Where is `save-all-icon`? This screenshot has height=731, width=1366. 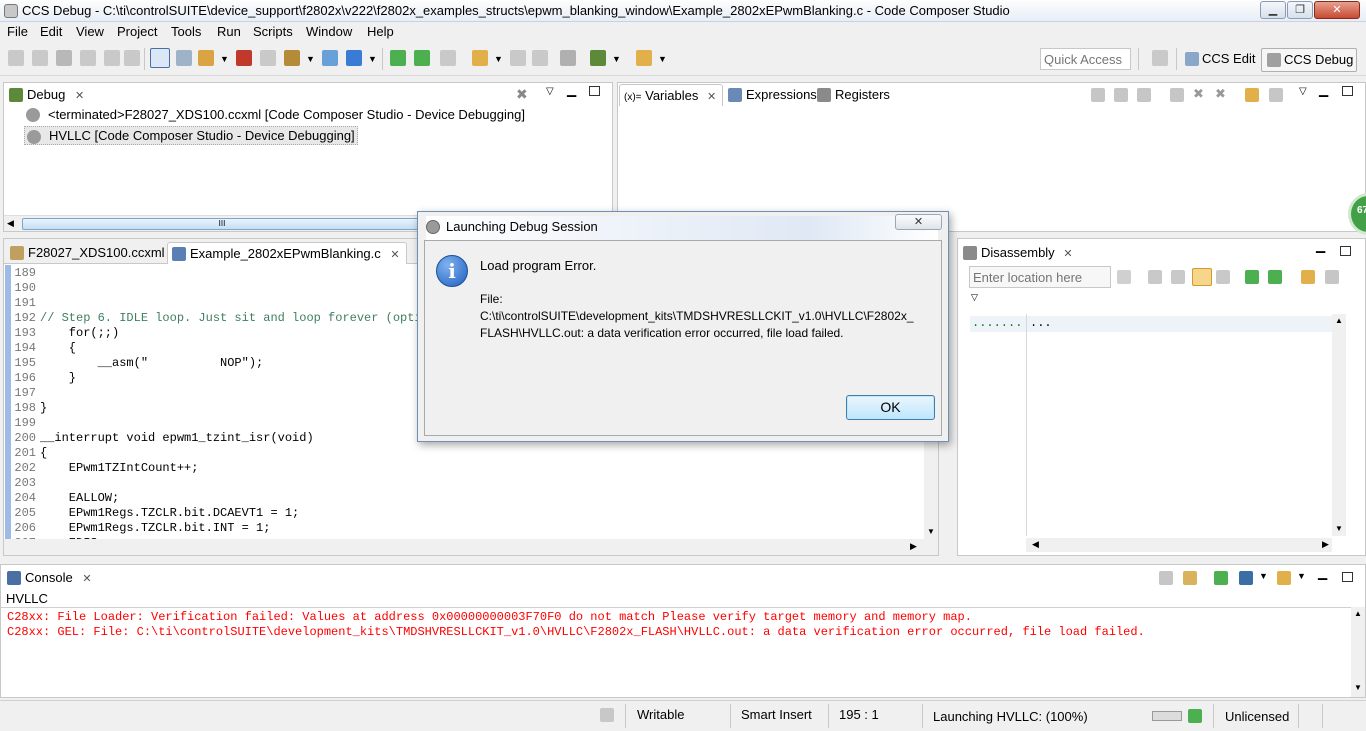 save-all-icon is located at coordinates (540, 58).